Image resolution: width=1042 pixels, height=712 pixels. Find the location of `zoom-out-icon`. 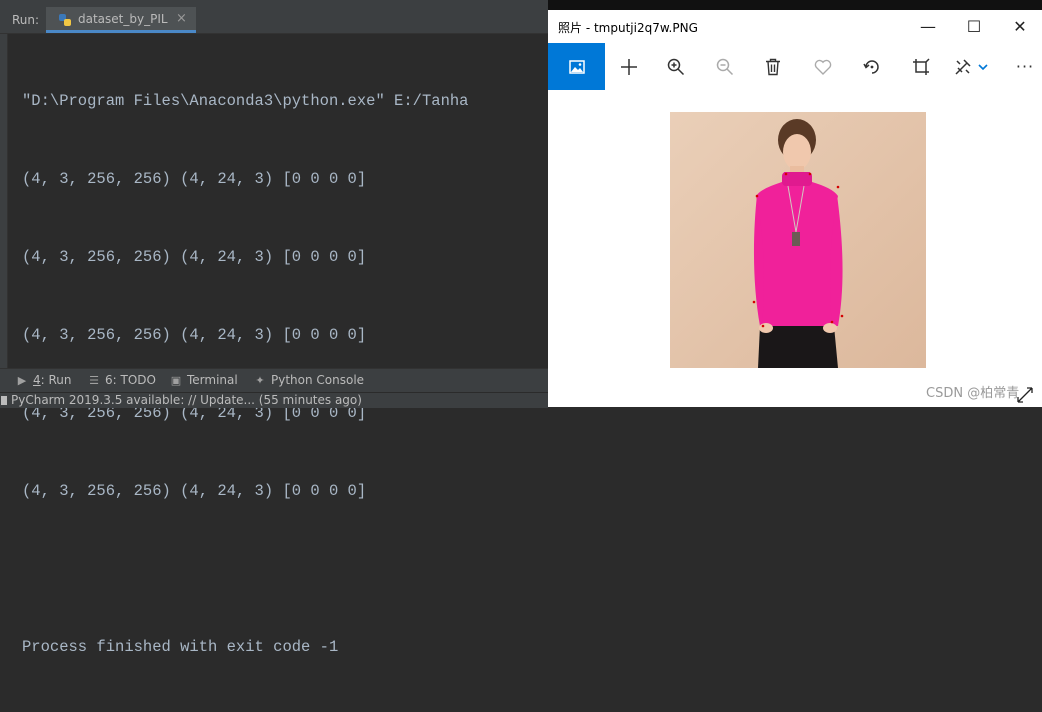

zoom-out-icon is located at coordinates (725, 66).